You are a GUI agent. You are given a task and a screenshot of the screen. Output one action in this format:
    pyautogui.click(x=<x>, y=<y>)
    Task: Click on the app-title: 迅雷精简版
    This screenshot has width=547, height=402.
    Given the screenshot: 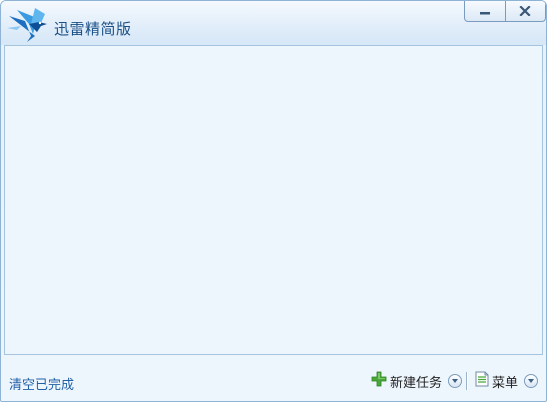 What is the action you would take?
    pyautogui.click(x=93, y=29)
    